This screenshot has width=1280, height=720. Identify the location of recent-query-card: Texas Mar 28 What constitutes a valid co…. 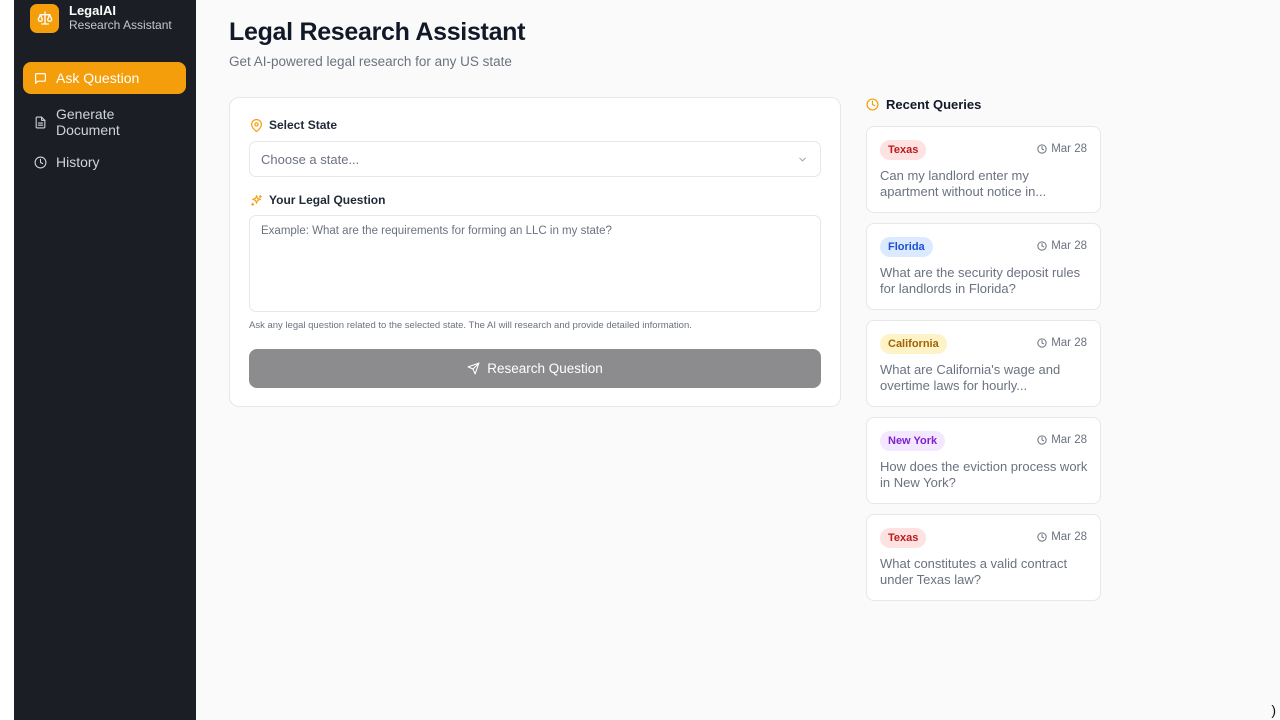
(983, 557).